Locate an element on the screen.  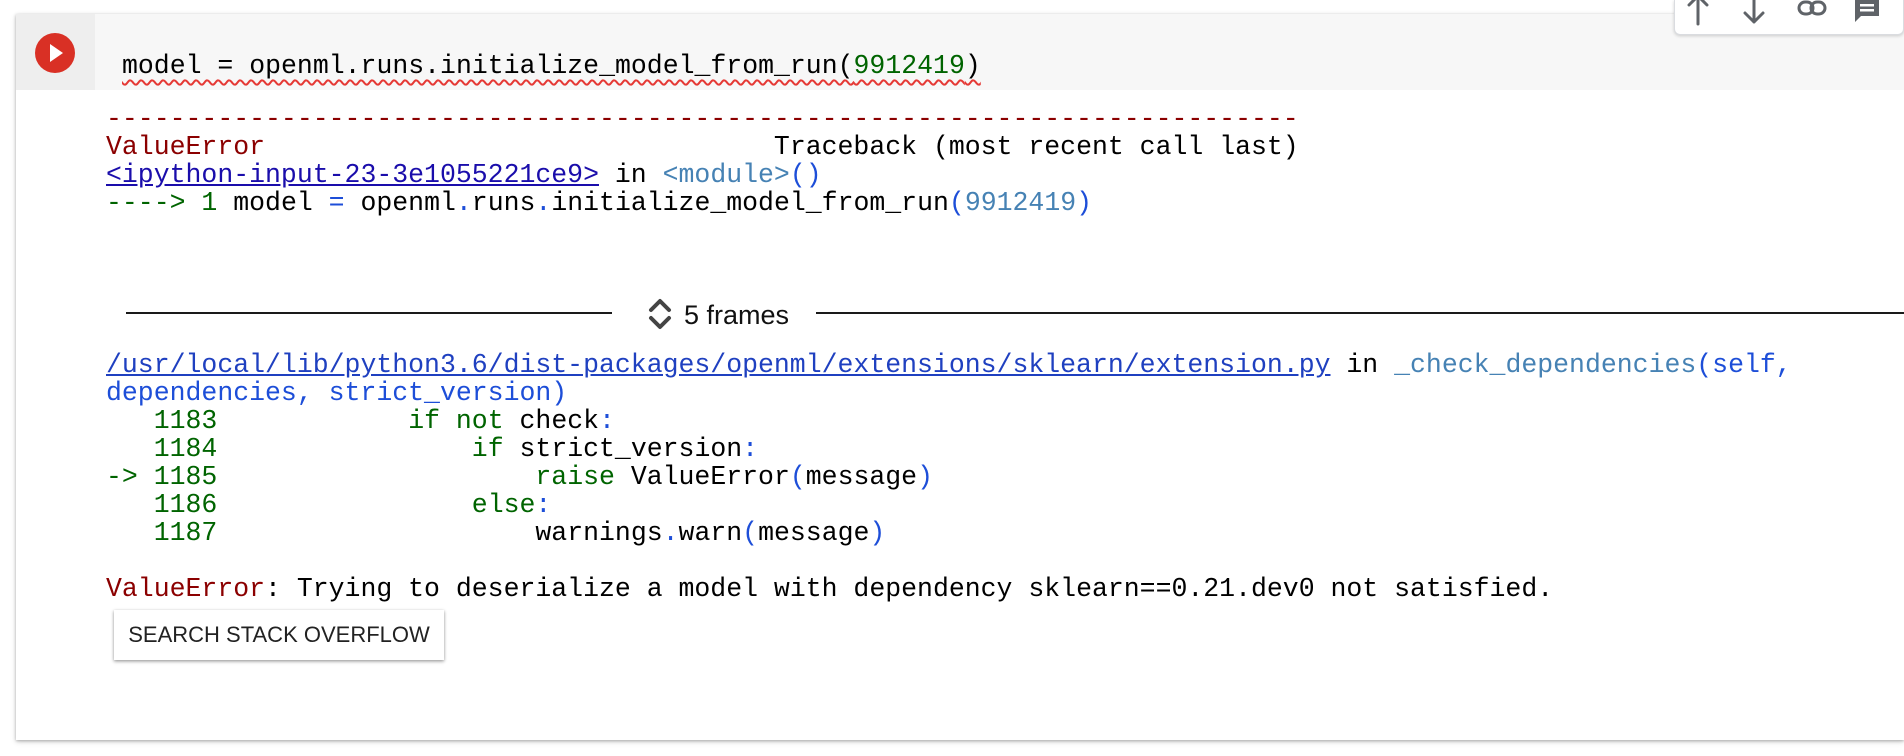
move-down-icon is located at coordinates (1754, 13).